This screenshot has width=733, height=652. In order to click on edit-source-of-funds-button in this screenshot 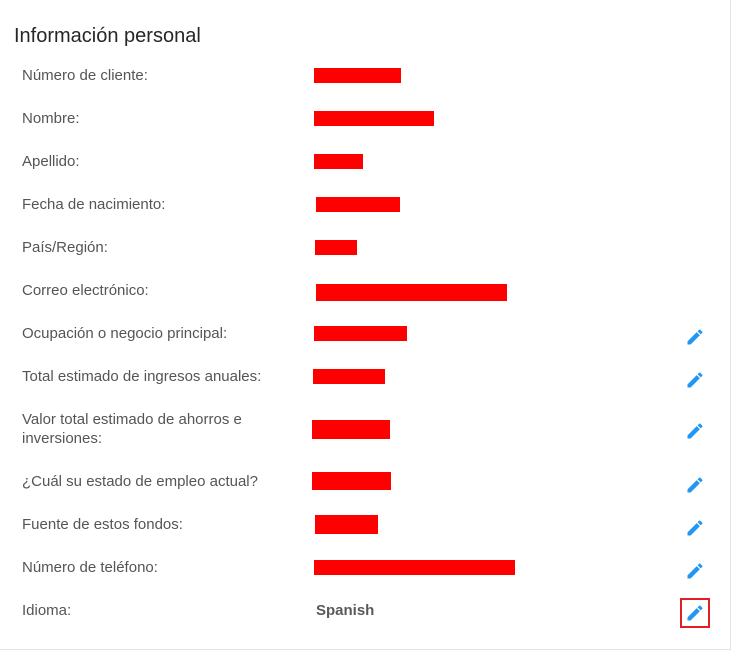, I will do `click(695, 528)`.